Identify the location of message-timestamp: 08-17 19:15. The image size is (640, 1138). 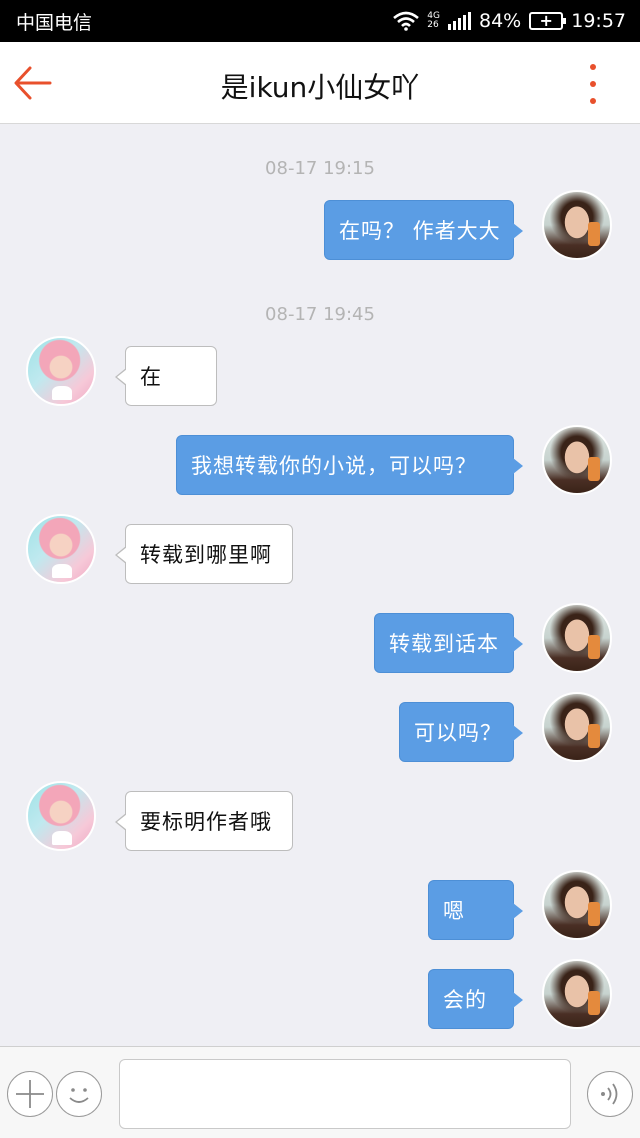
(320, 168).